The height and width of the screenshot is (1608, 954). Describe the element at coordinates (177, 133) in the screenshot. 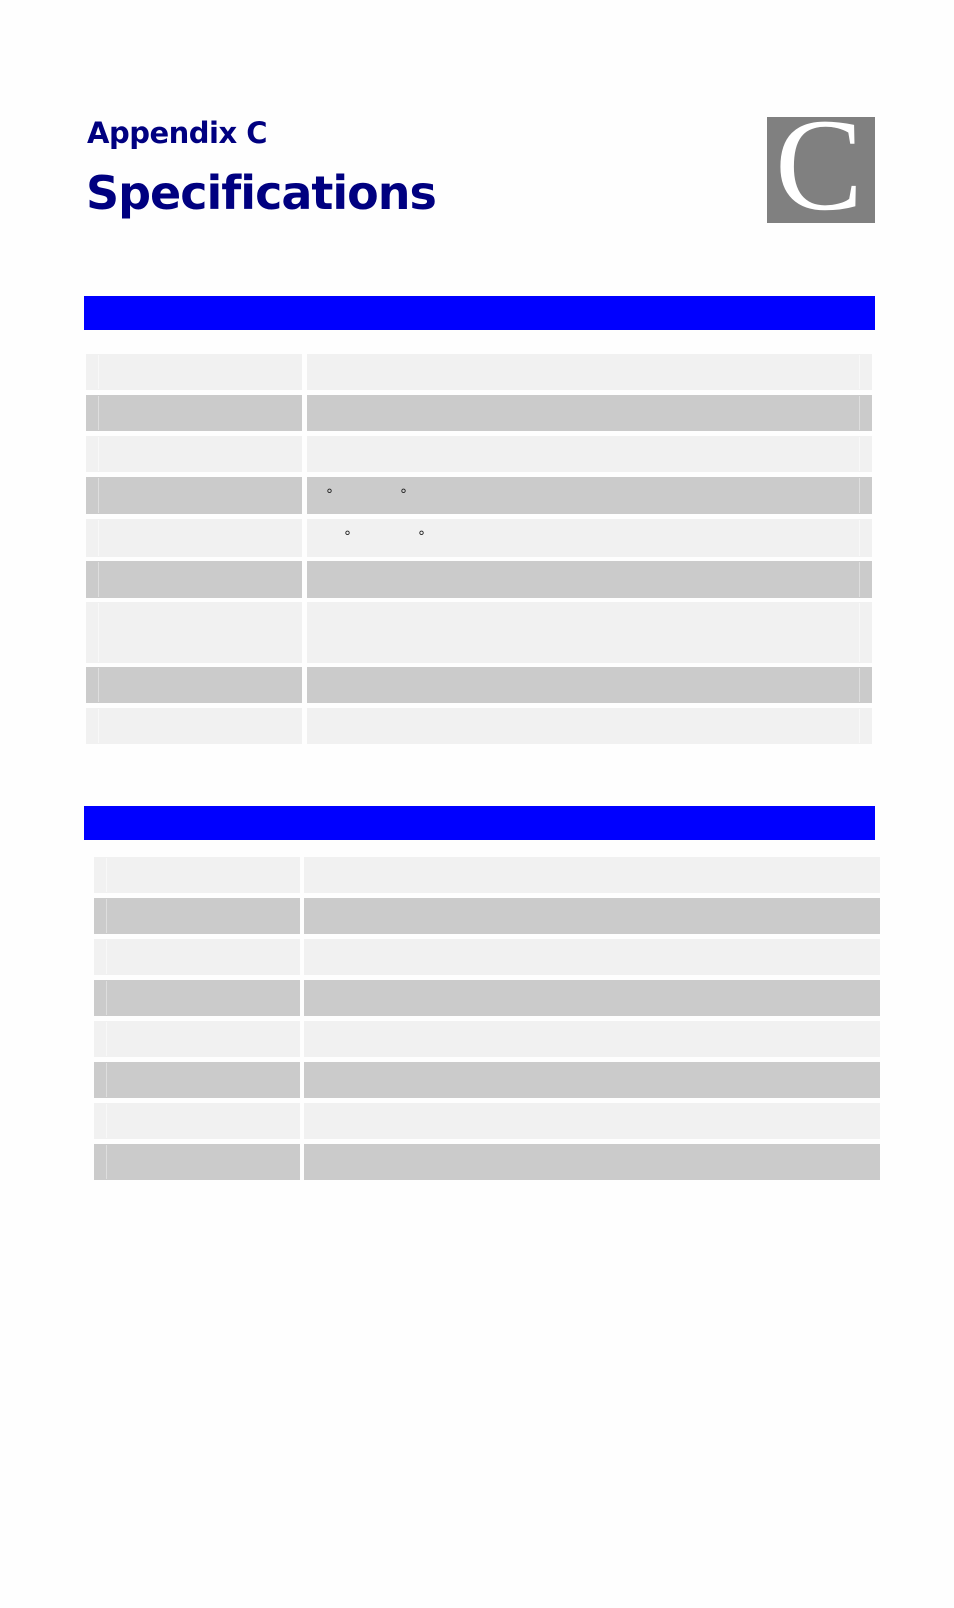

I see `appendix-label: Appendix C` at that location.